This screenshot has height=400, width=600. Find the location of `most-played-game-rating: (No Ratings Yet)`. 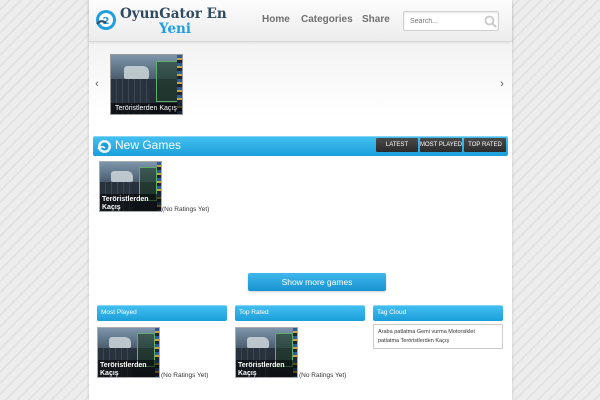

most-played-game-rating: (No Ratings Yet) is located at coordinates (185, 375).